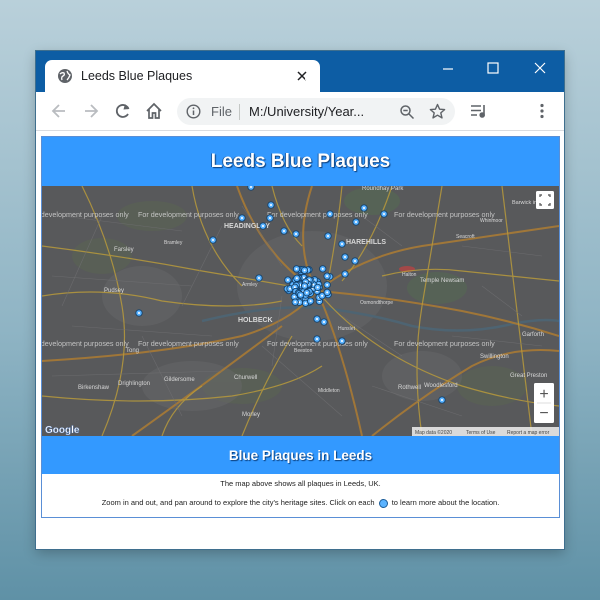 This screenshot has width=600, height=600. I want to click on map-label: Seacroft, so click(465, 237).